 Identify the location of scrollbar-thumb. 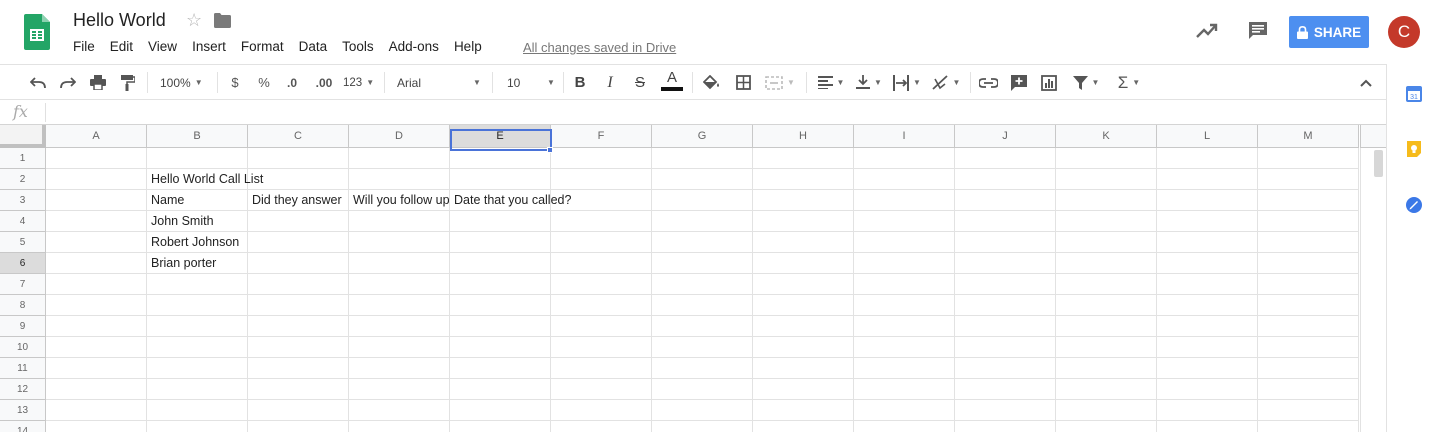
(1378, 163).